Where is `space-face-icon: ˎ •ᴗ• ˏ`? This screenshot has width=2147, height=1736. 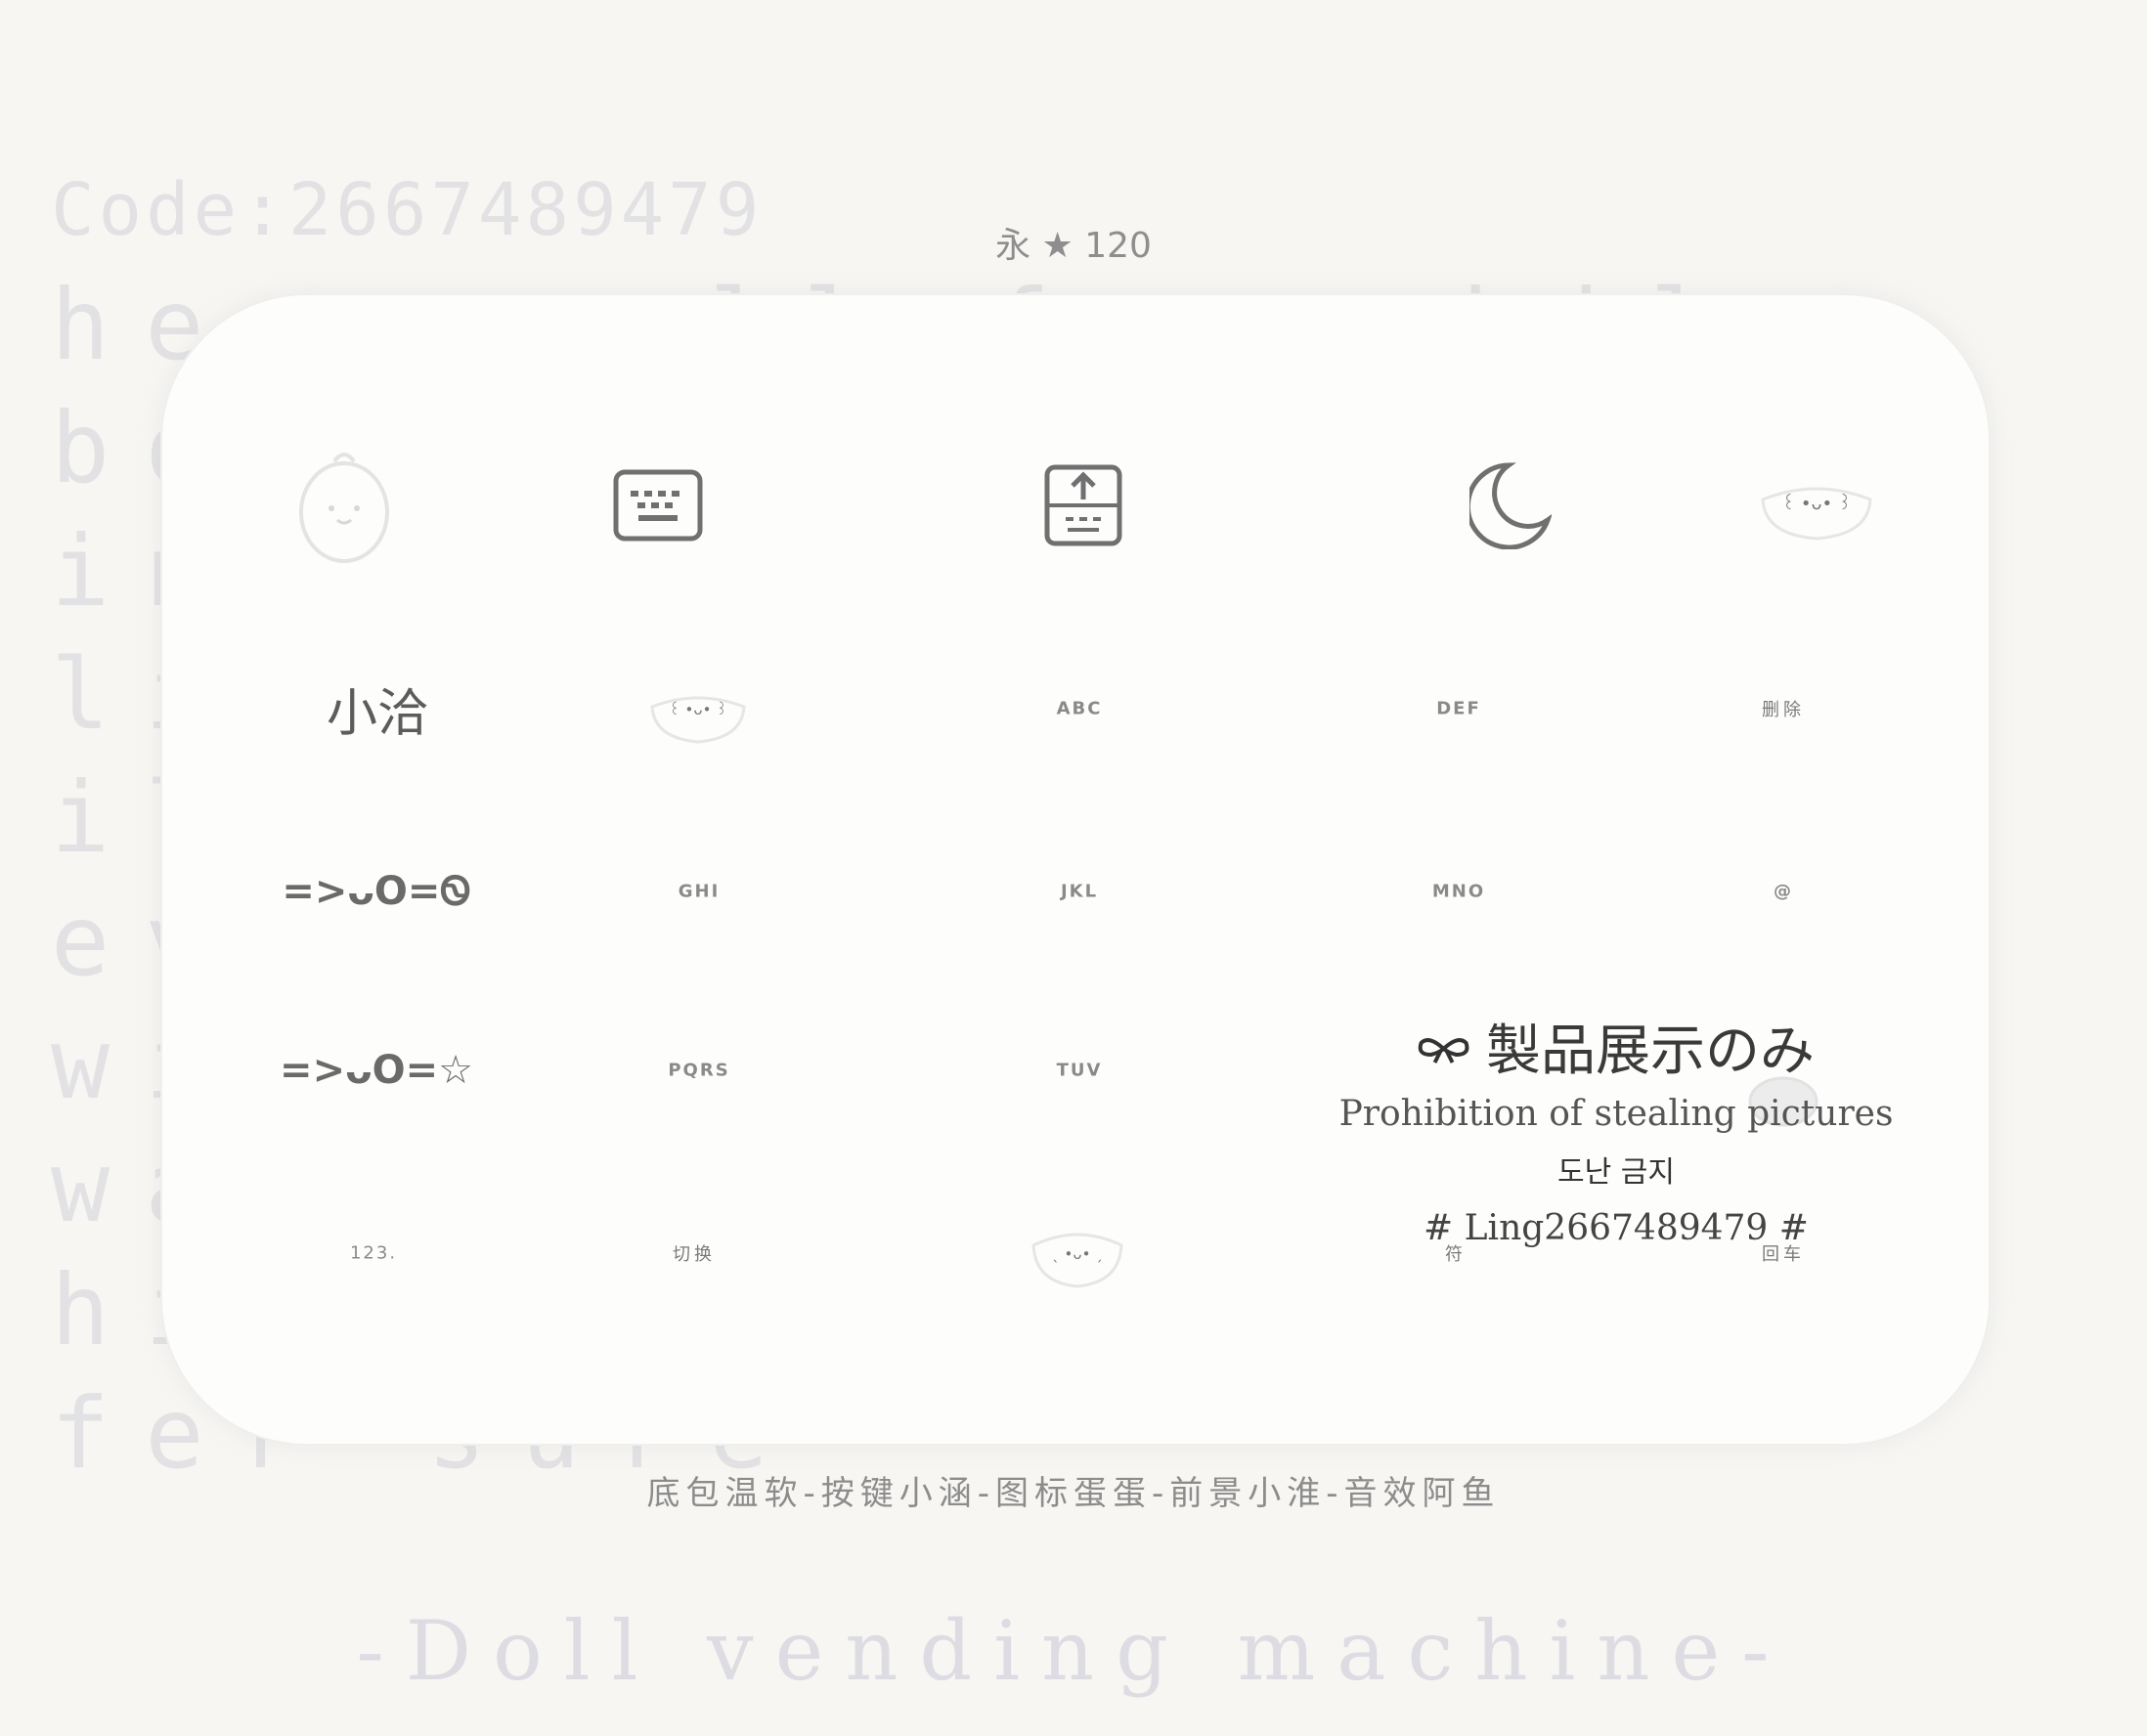 space-face-icon: ˎ •ᴗ• ˏ is located at coordinates (1077, 1258).